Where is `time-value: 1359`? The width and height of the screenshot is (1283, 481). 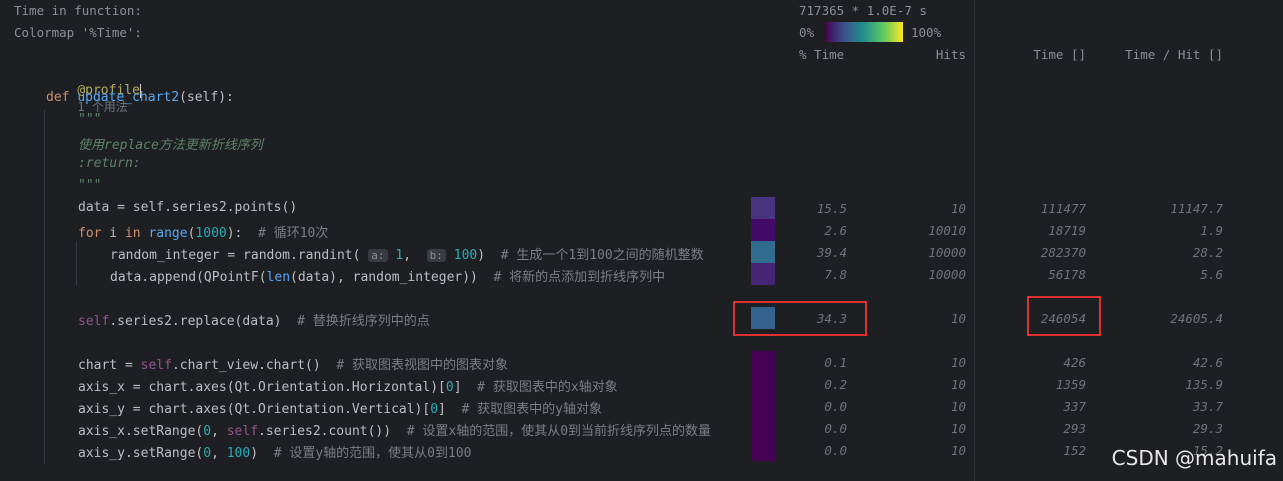
time-value: 1359 is located at coordinates (1070, 384).